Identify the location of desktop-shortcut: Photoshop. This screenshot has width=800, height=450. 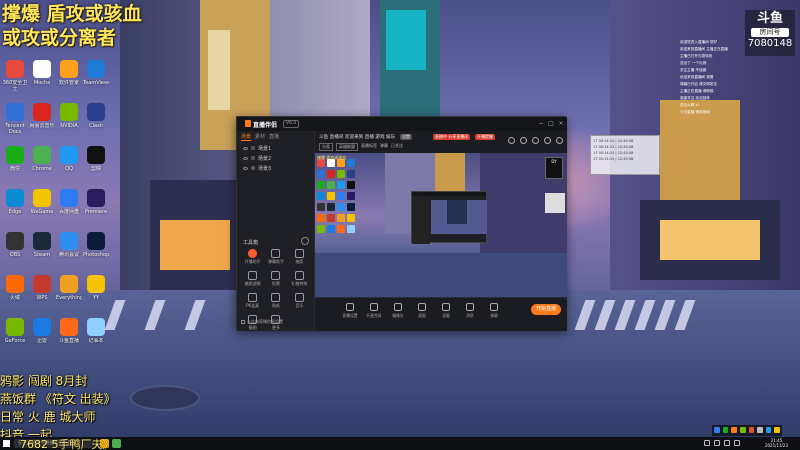
(96, 248).